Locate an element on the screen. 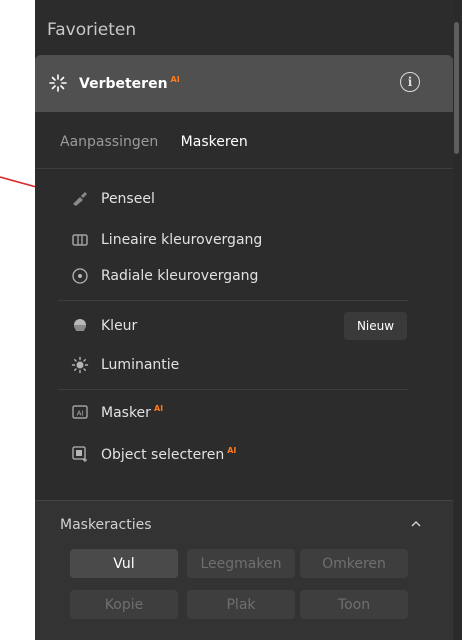 This screenshot has width=464, height=640. tool-label: Penseel is located at coordinates (128, 199).